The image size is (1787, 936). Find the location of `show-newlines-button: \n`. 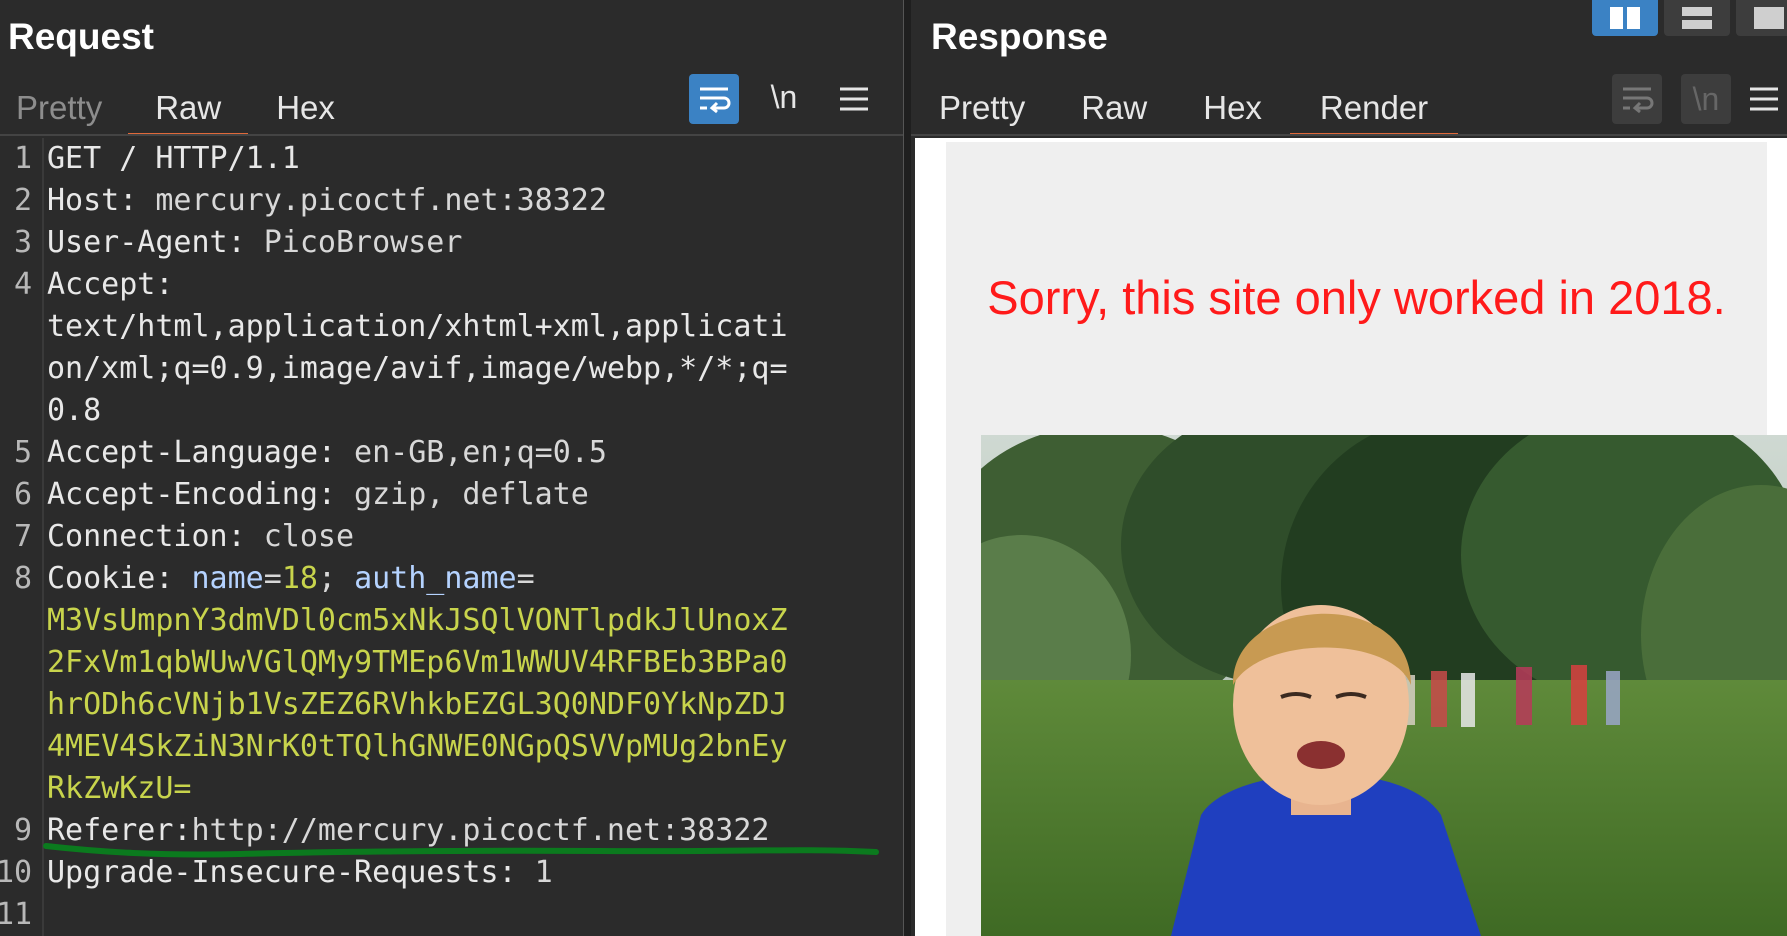

show-newlines-button: \n is located at coordinates (784, 97).